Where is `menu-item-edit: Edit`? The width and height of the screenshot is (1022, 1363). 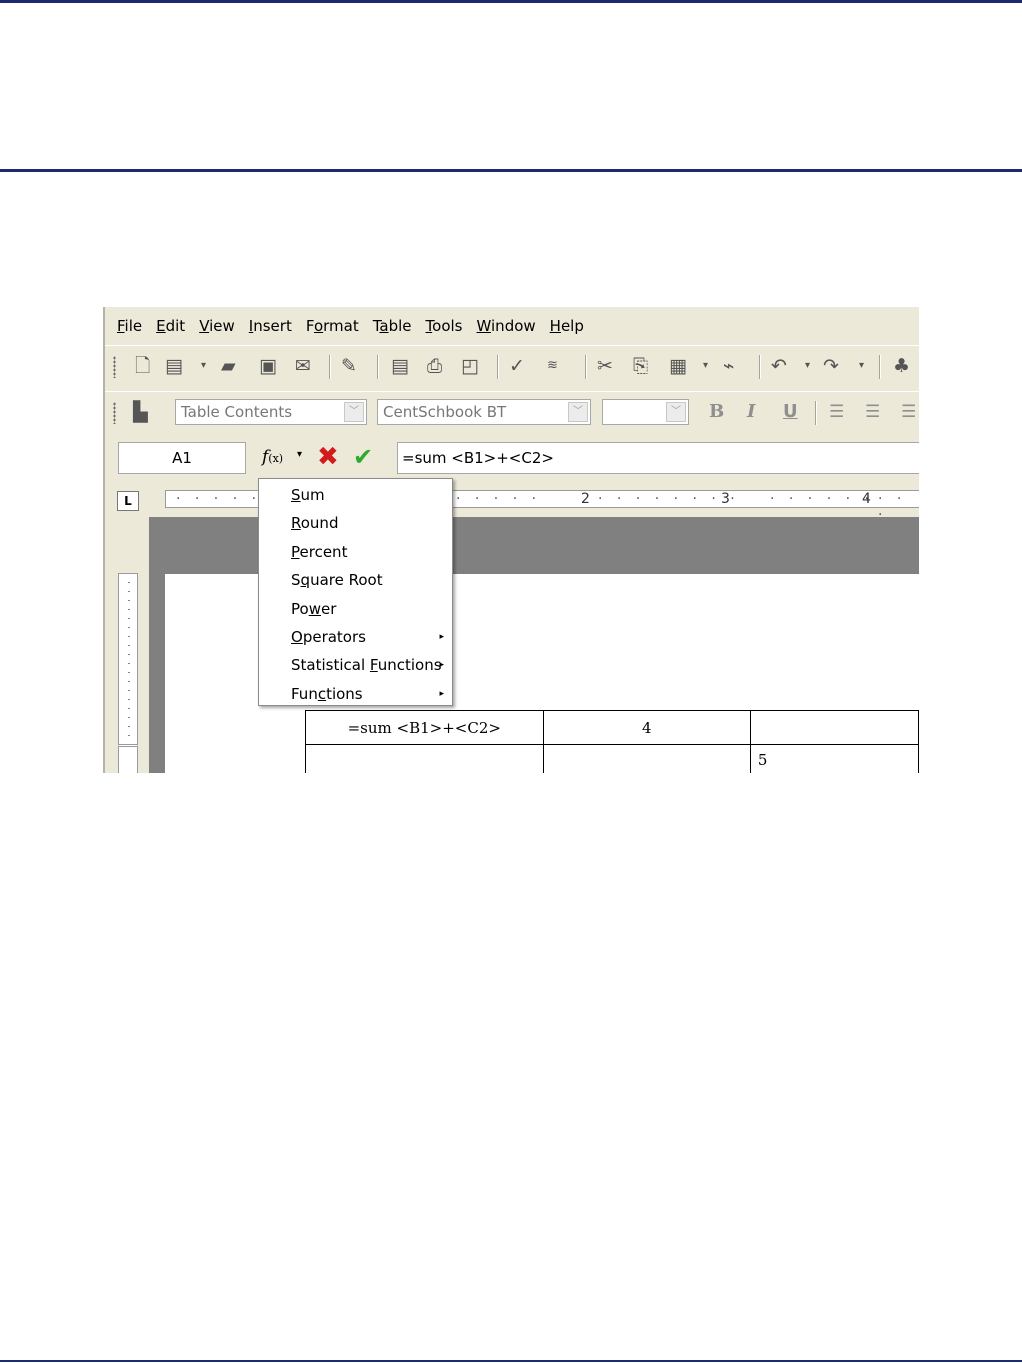 menu-item-edit: Edit is located at coordinates (170, 326).